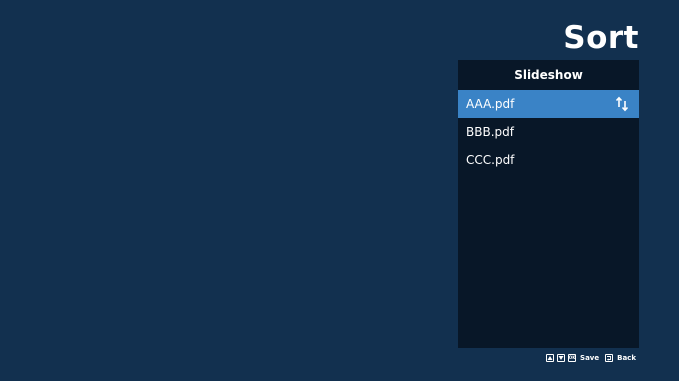  I want to click on ok-key-icon: OK, so click(572, 358).